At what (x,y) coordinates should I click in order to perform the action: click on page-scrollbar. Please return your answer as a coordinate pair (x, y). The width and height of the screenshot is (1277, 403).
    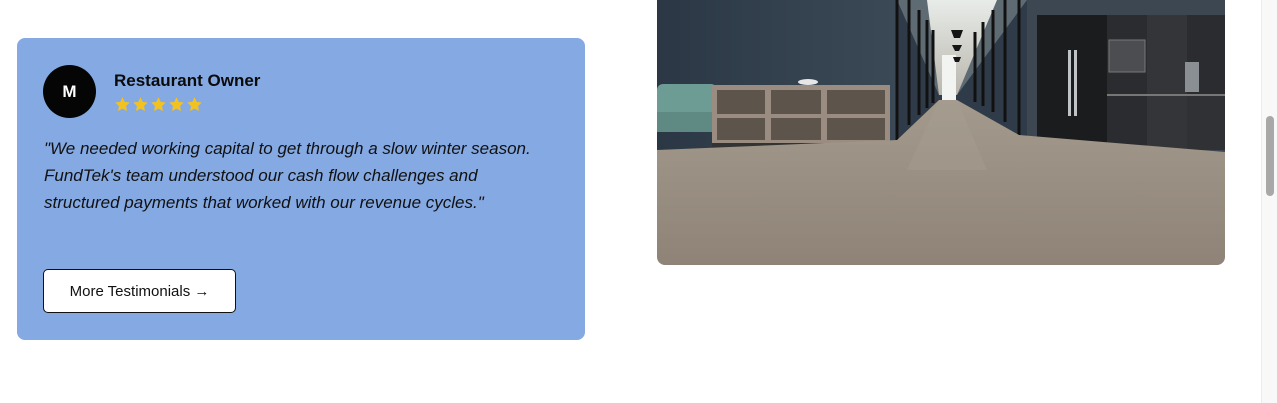
    Looking at the image, I should click on (1269, 201).